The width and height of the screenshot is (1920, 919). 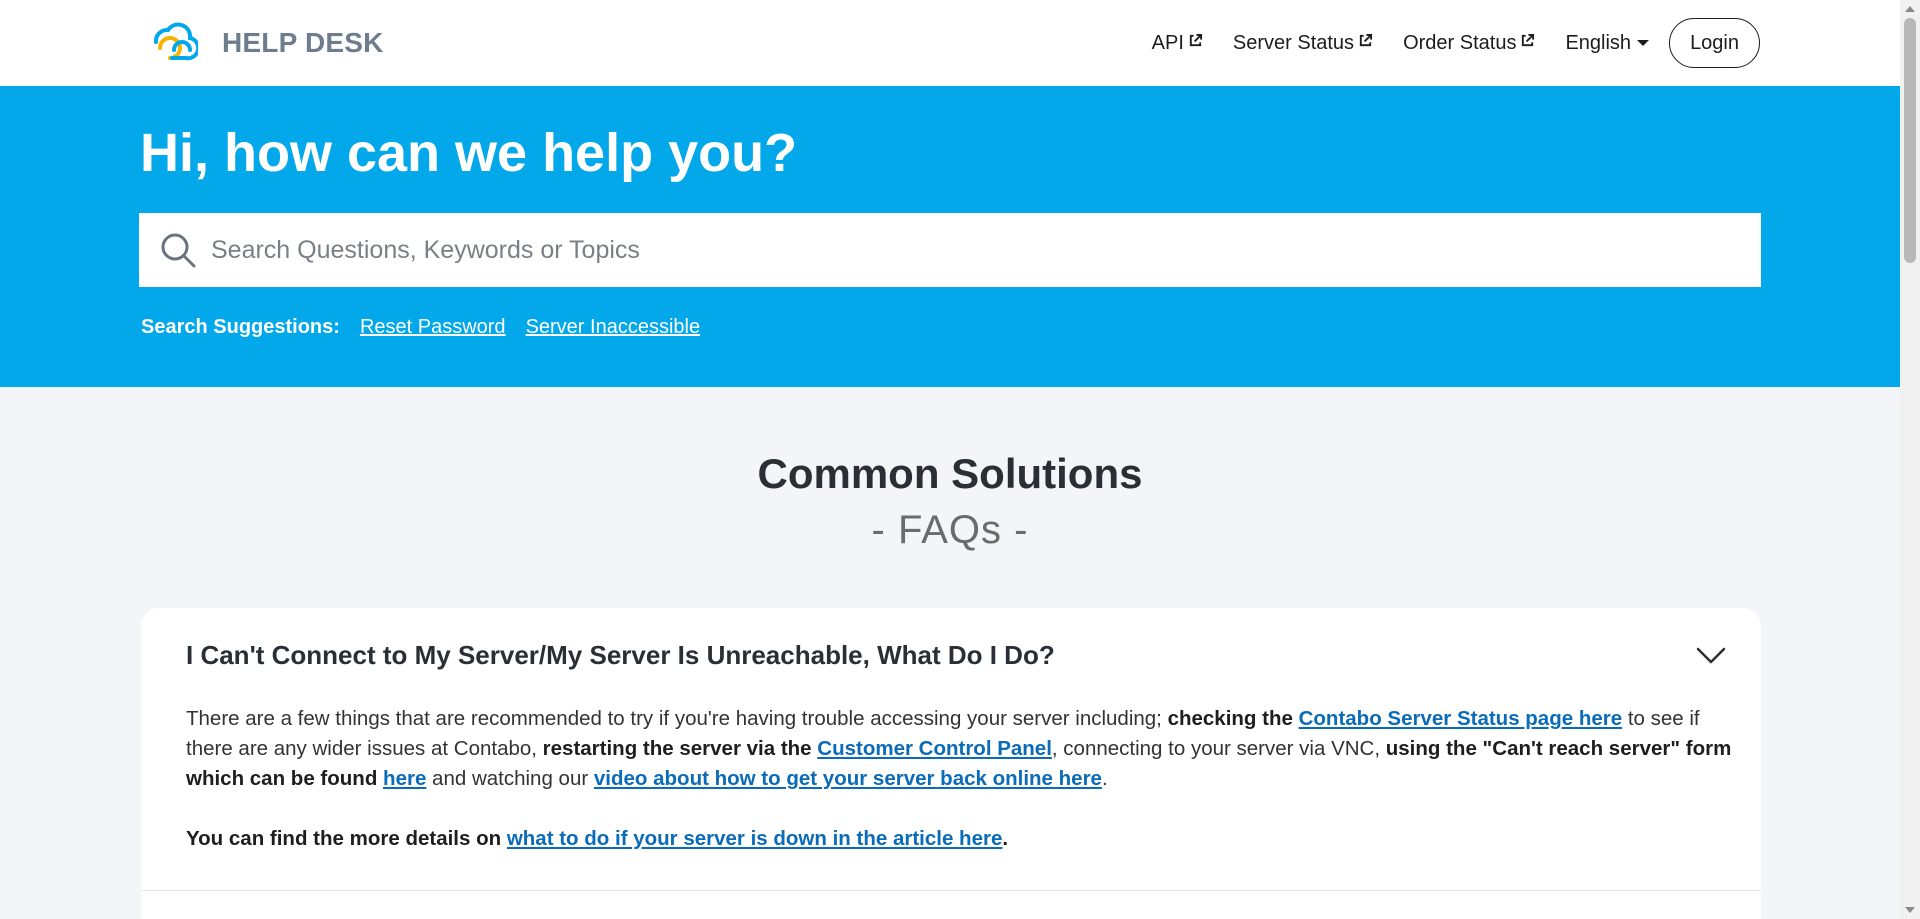 What do you see at coordinates (1167, 42) in the screenshot?
I see `nav-link-label: API` at bounding box center [1167, 42].